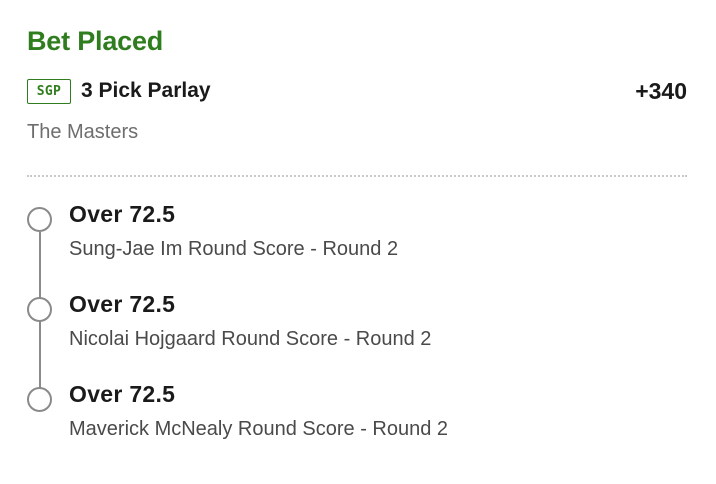 This screenshot has height=484, width=716. Describe the element at coordinates (250, 339) in the screenshot. I see `leg-market: Nicolai Hojgaard Round Score - Round 2` at that location.